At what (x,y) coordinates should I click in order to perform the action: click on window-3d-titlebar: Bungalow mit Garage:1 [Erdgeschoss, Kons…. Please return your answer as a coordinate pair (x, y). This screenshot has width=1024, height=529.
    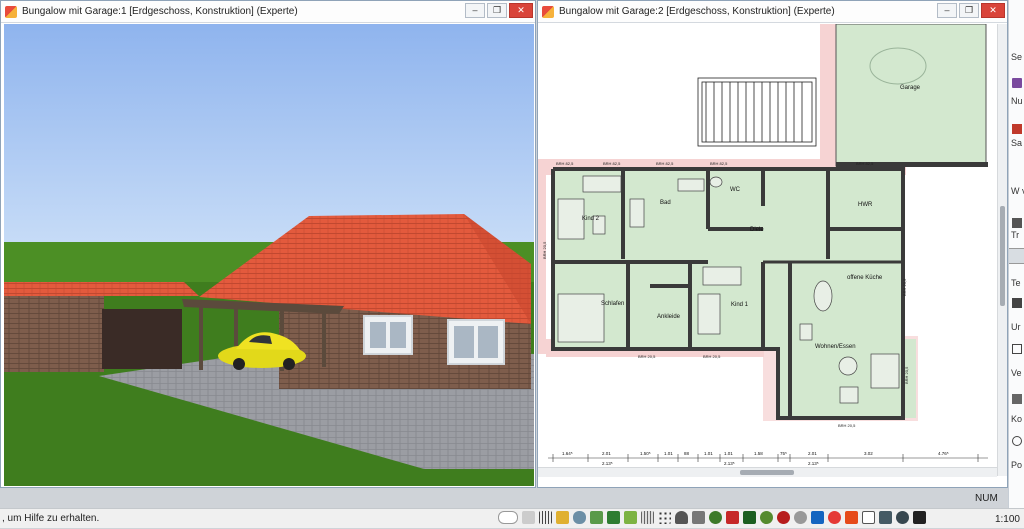
    Looking at the image, I should click on (268, 12).